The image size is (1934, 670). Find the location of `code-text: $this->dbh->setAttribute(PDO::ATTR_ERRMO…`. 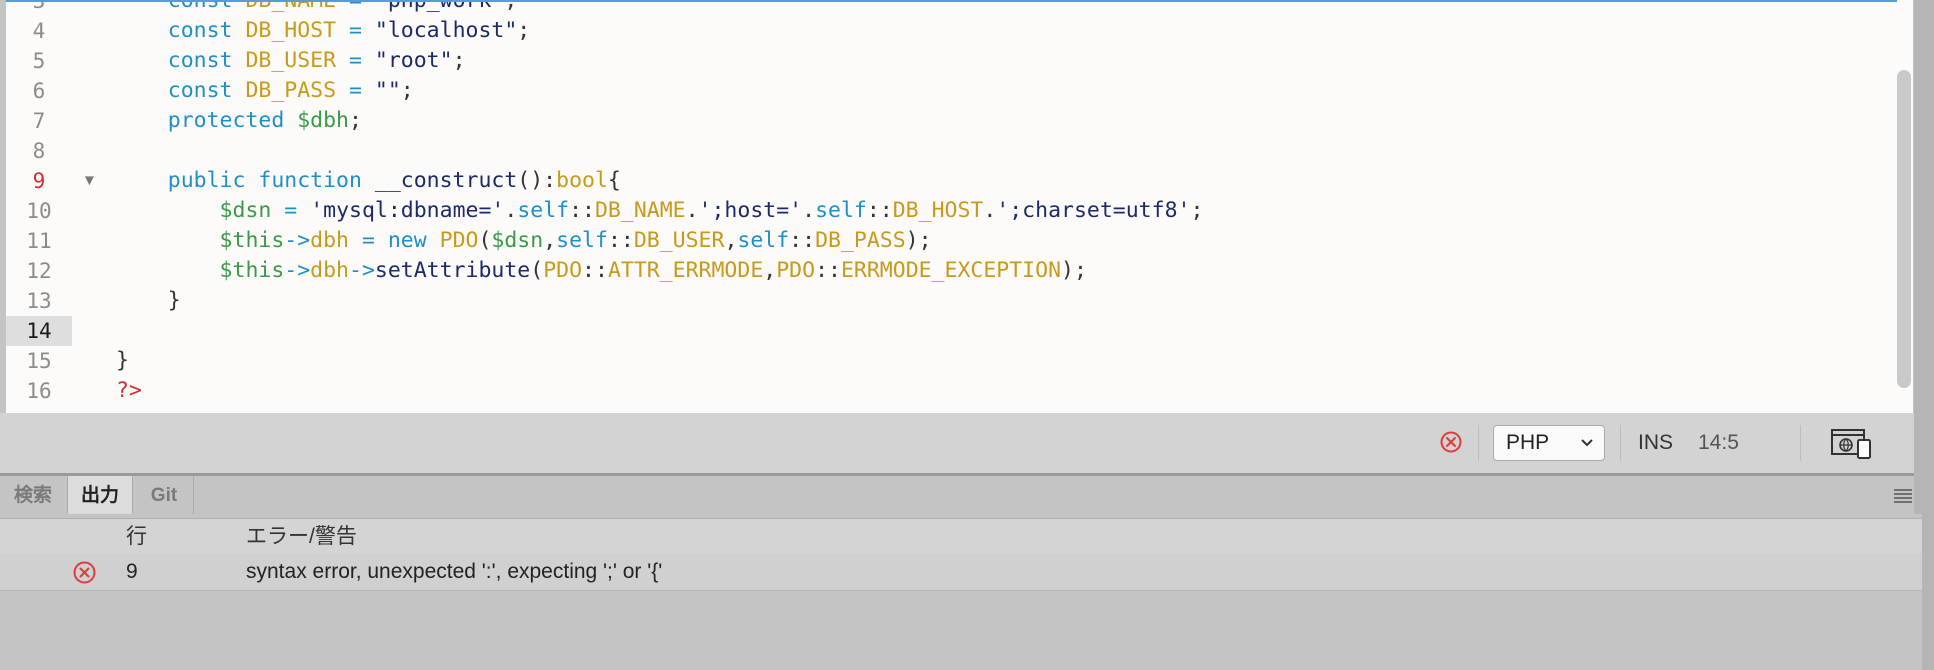

code-text: $this->dbh->setAttribute(PDO::ATTR_ERRMO… is located at coordinates (601, 271).